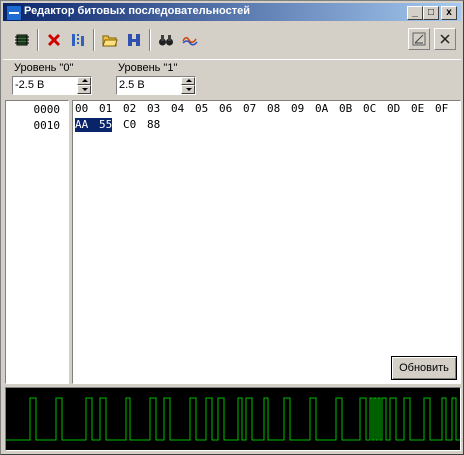  I want to click on hex-column-header: 0A, so click(322, 108).